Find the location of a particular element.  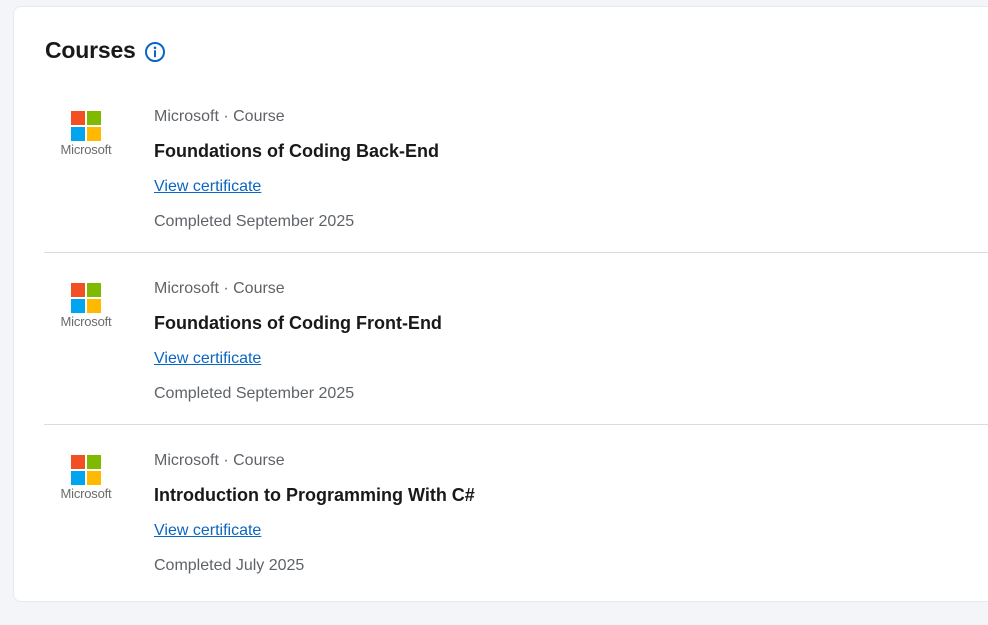

course-name: Foundations of Coding Back-End is located at coordinates (296, 151).